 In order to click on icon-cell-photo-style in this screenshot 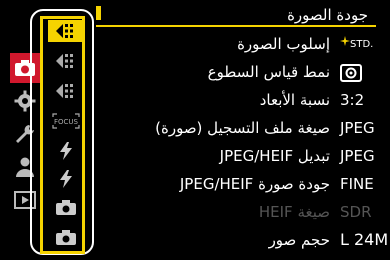, I will do `click(66, 31)`.